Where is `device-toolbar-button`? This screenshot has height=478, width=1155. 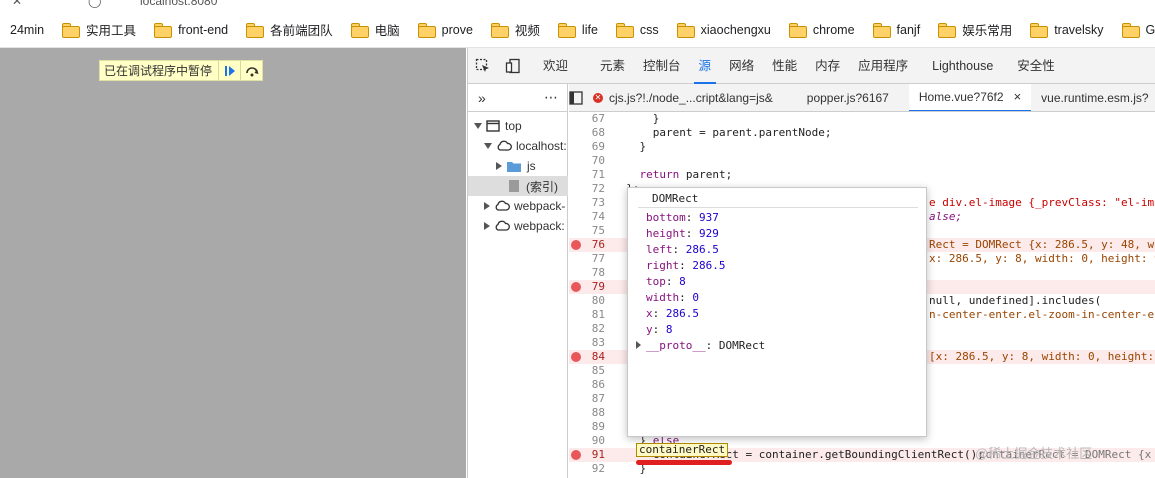 device-toolbar-button is located at coordinates (513, 66).